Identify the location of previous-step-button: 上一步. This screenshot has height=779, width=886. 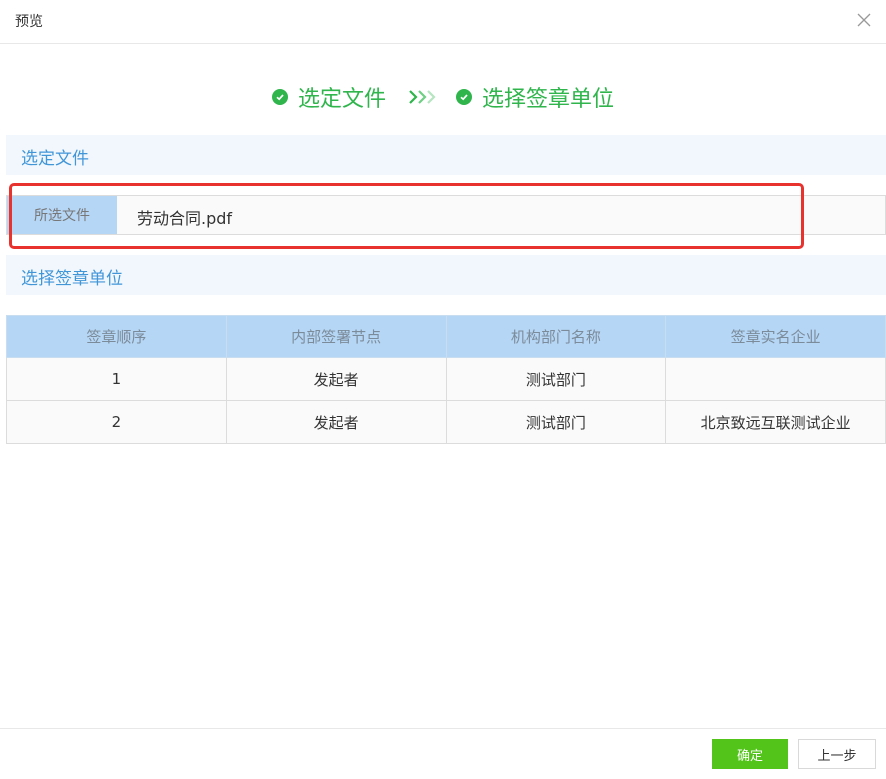
(837, 754).